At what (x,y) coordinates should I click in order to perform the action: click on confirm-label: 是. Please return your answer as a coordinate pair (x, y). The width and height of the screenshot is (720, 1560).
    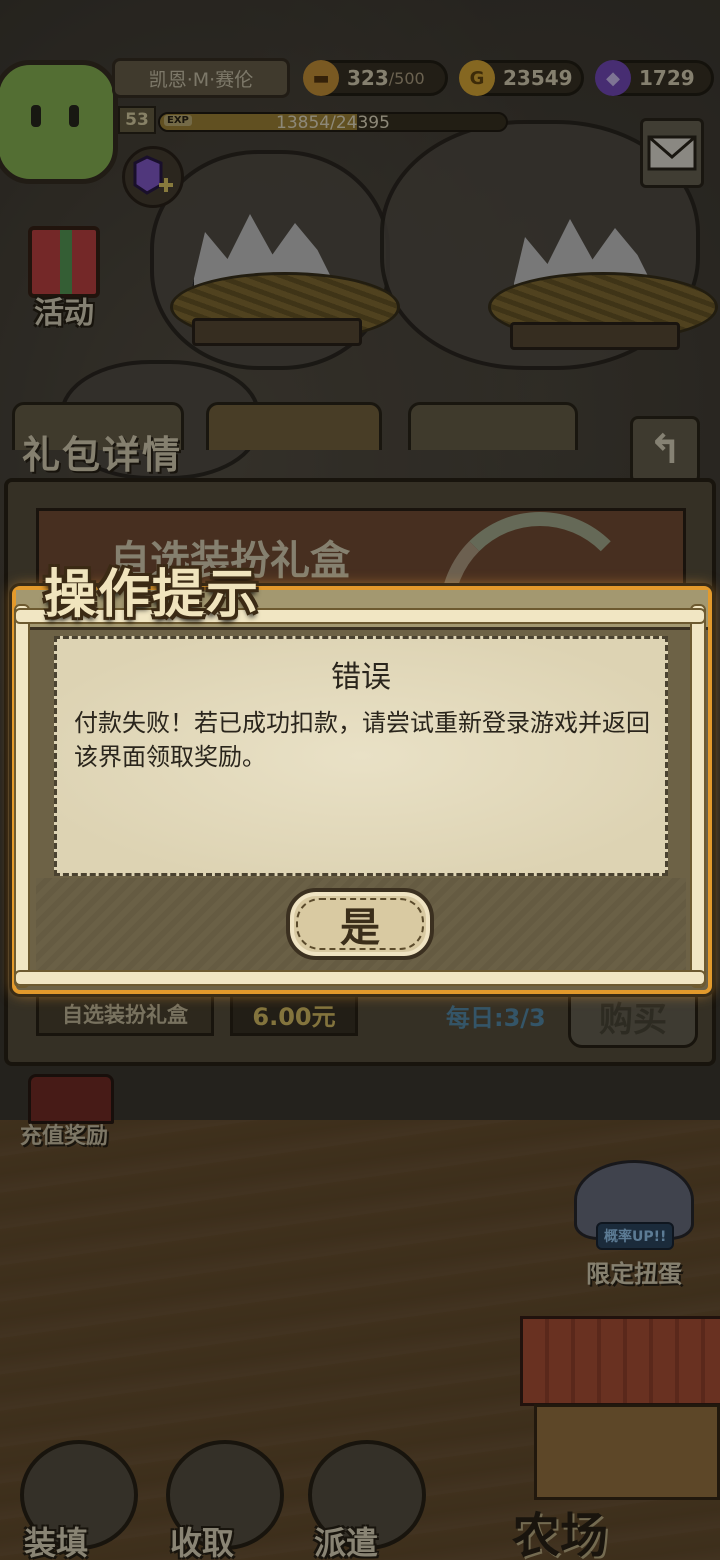
    Looking at the image, I should click on (360, 928).